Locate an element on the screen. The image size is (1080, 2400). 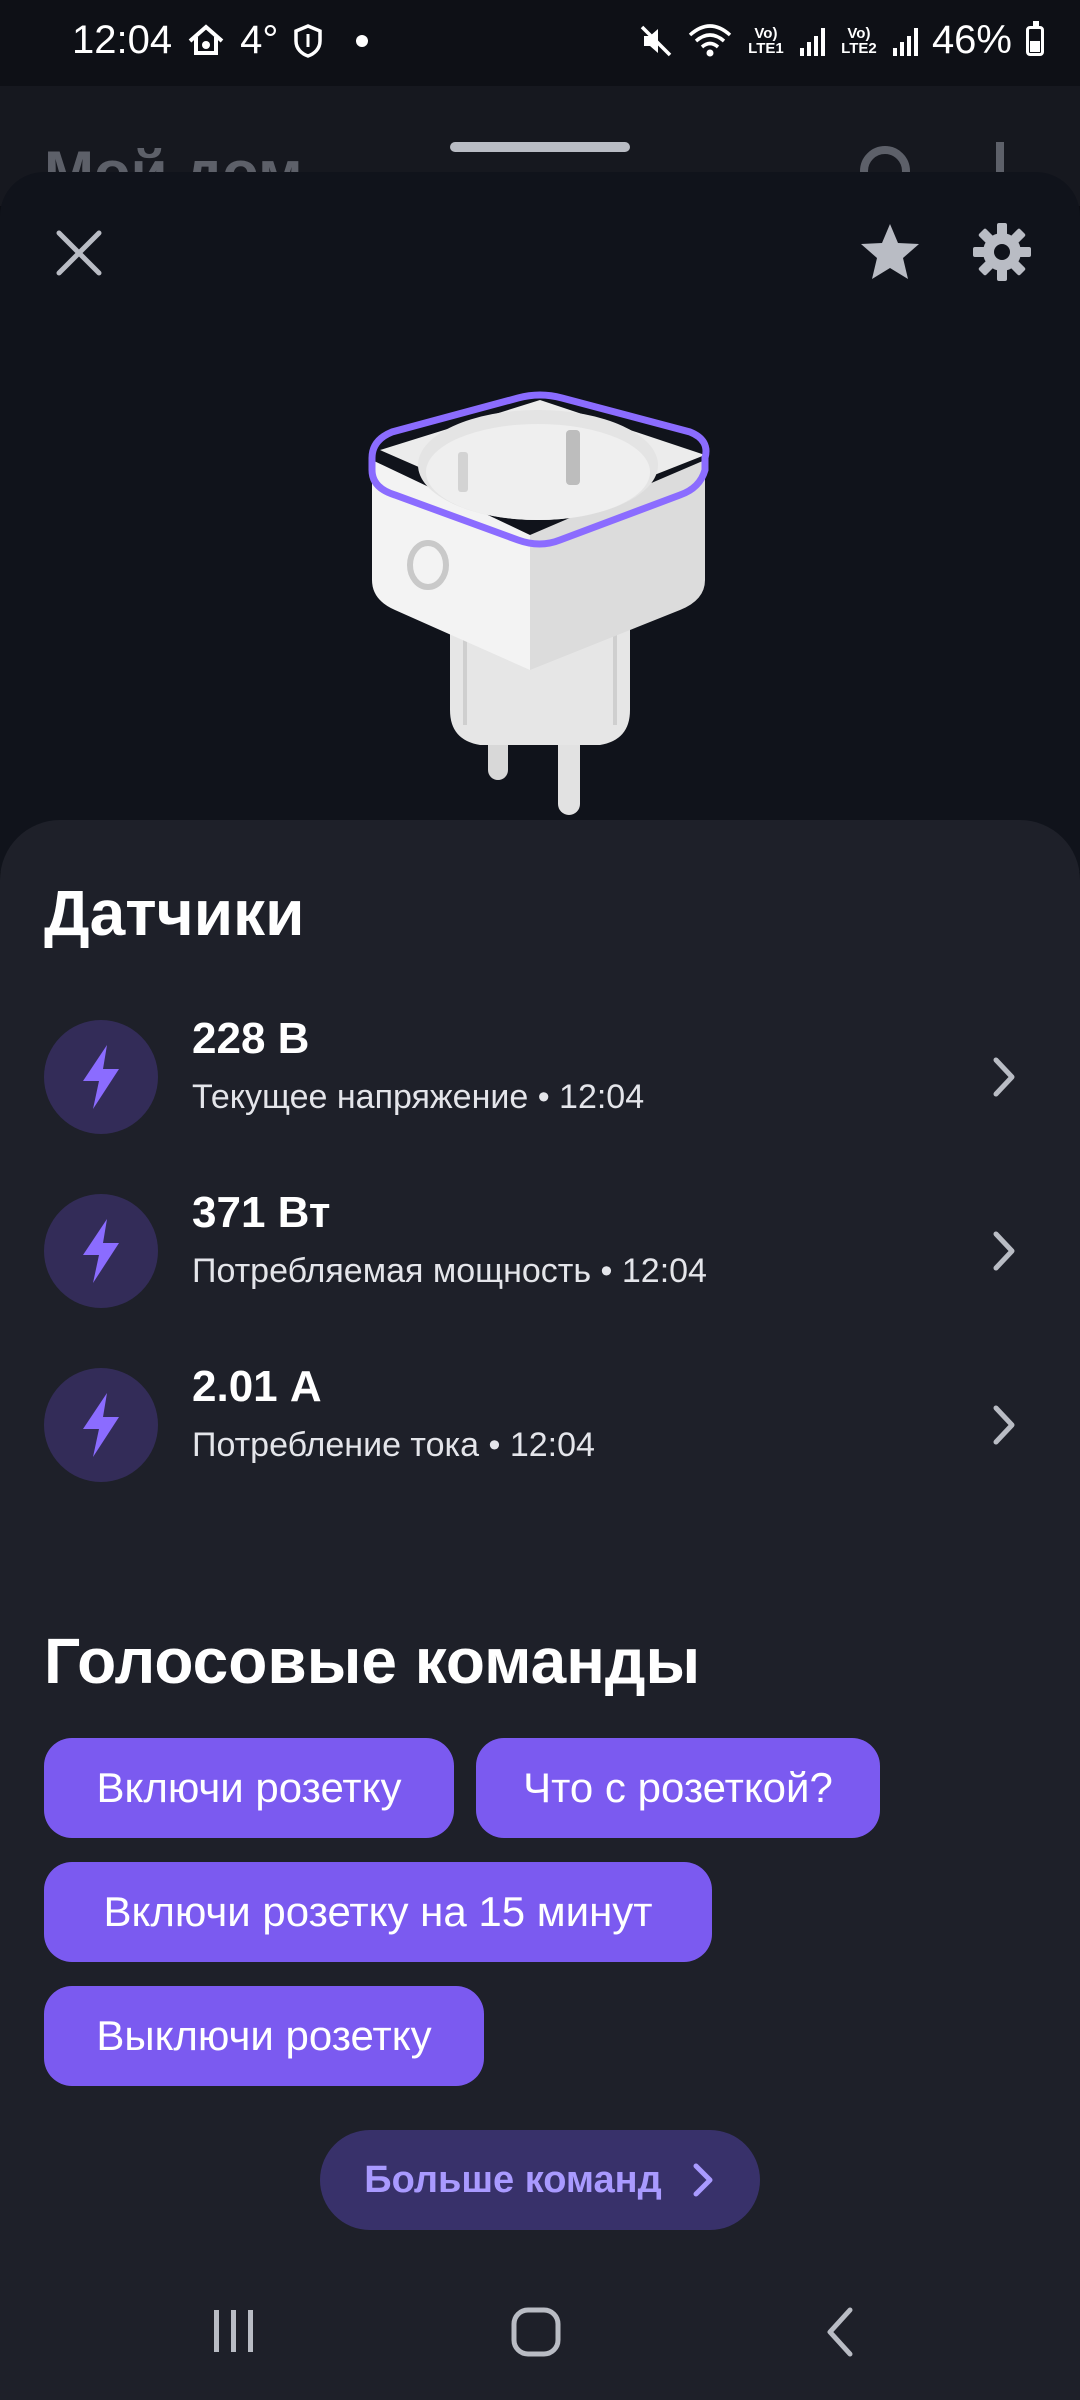
home-icon is located at coordinates (536, 2332).